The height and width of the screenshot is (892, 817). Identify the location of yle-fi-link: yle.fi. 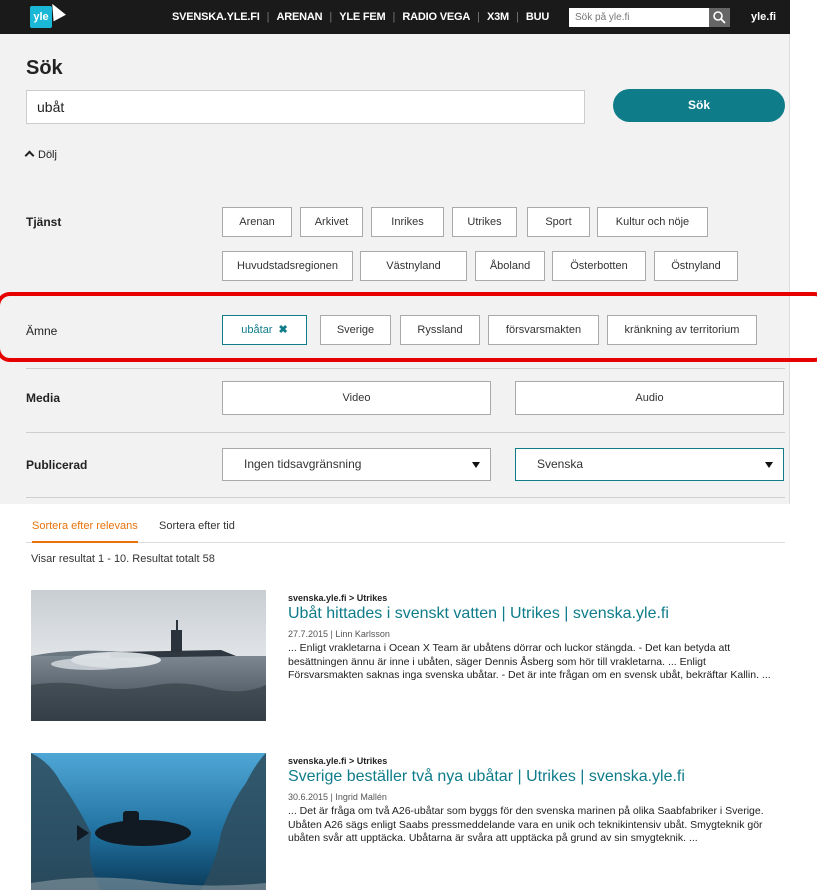
(763, 17).